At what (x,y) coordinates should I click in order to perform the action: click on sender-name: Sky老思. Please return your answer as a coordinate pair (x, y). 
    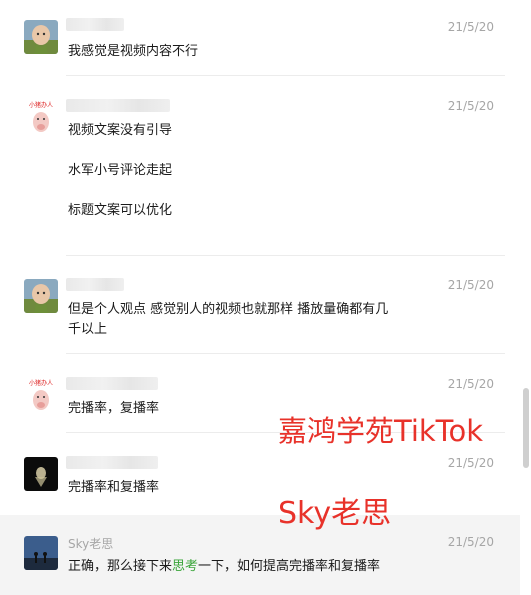
    Looking at the image, I should click on (91, 544).